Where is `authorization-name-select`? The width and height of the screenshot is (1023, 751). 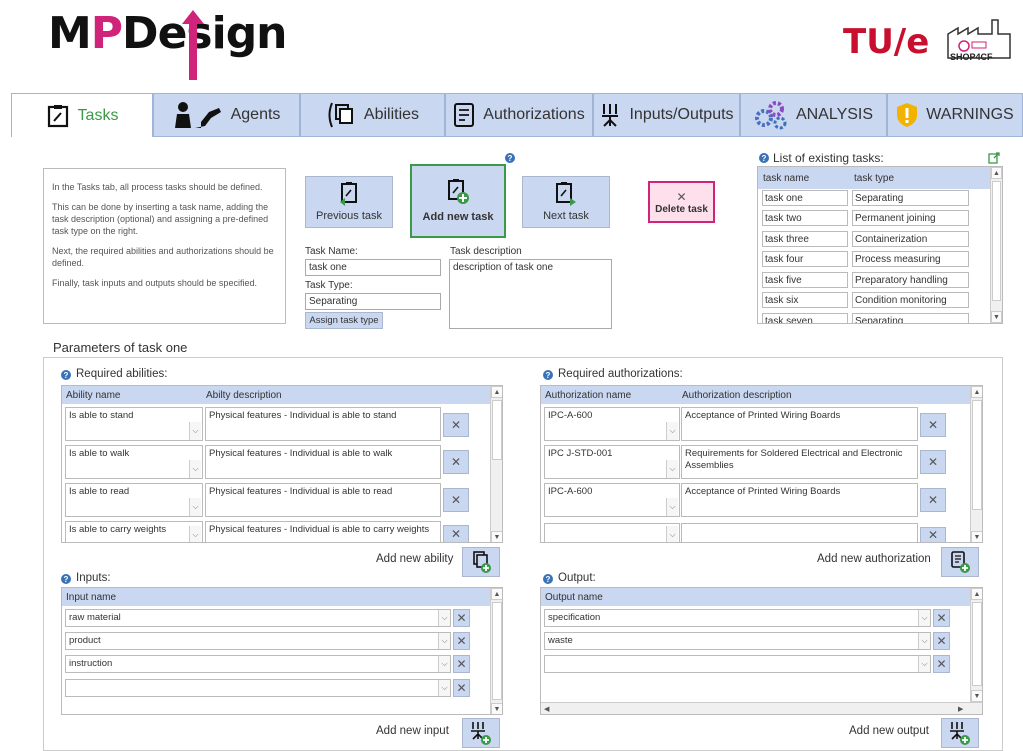 authorization-name-select is located at coordinates (612, 532).